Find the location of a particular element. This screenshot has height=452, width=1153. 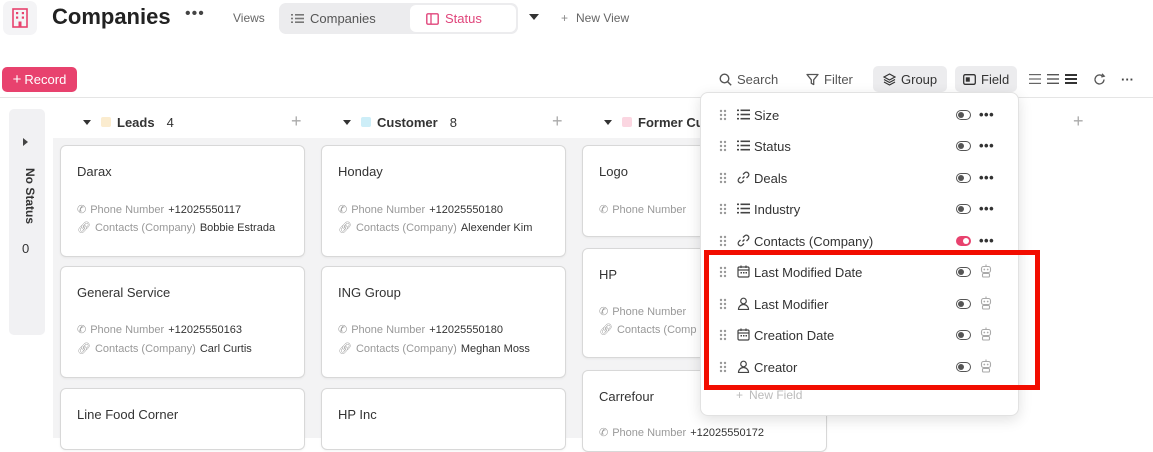

group-header-former-customer: Former Cus is located at coordinates (657, 122).